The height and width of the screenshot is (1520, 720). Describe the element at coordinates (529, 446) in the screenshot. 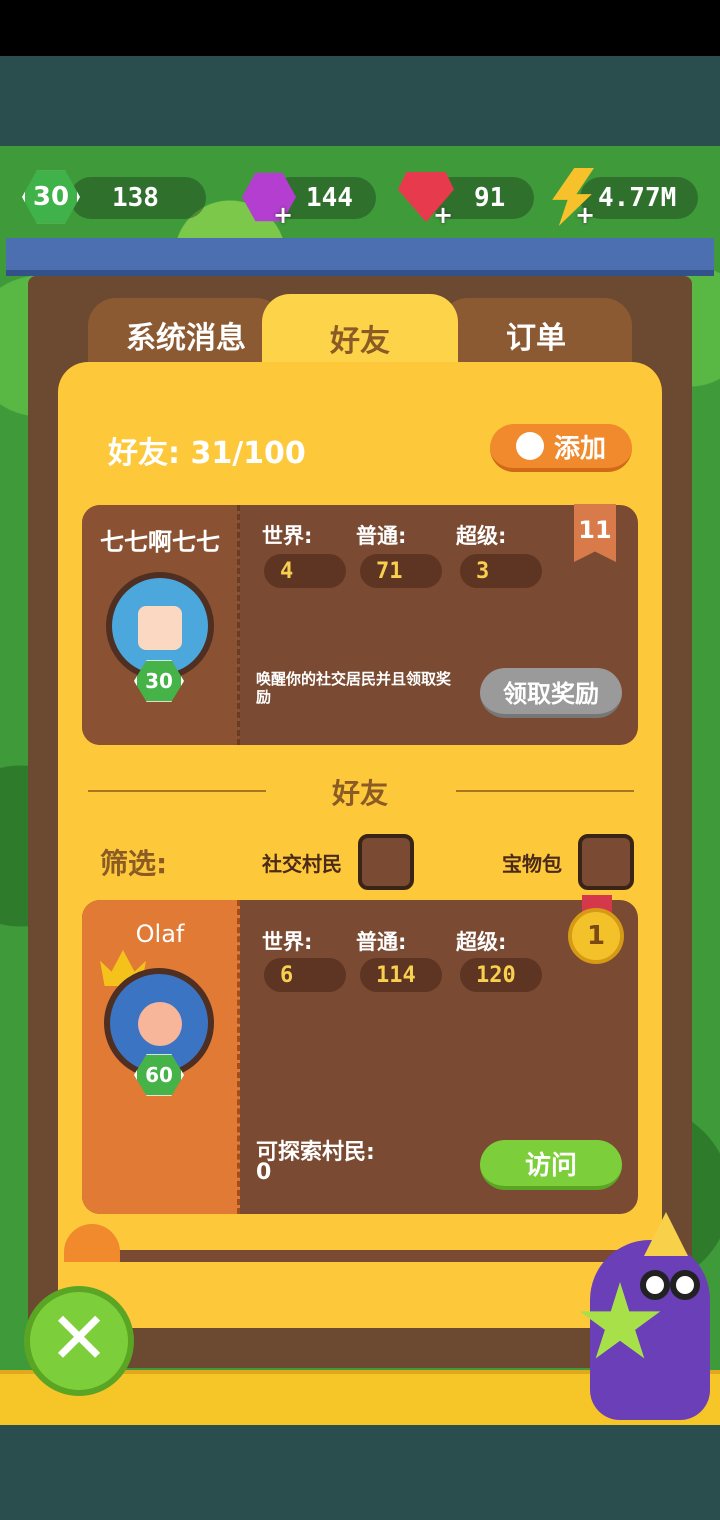

I see `add-friend-icon` at that location.